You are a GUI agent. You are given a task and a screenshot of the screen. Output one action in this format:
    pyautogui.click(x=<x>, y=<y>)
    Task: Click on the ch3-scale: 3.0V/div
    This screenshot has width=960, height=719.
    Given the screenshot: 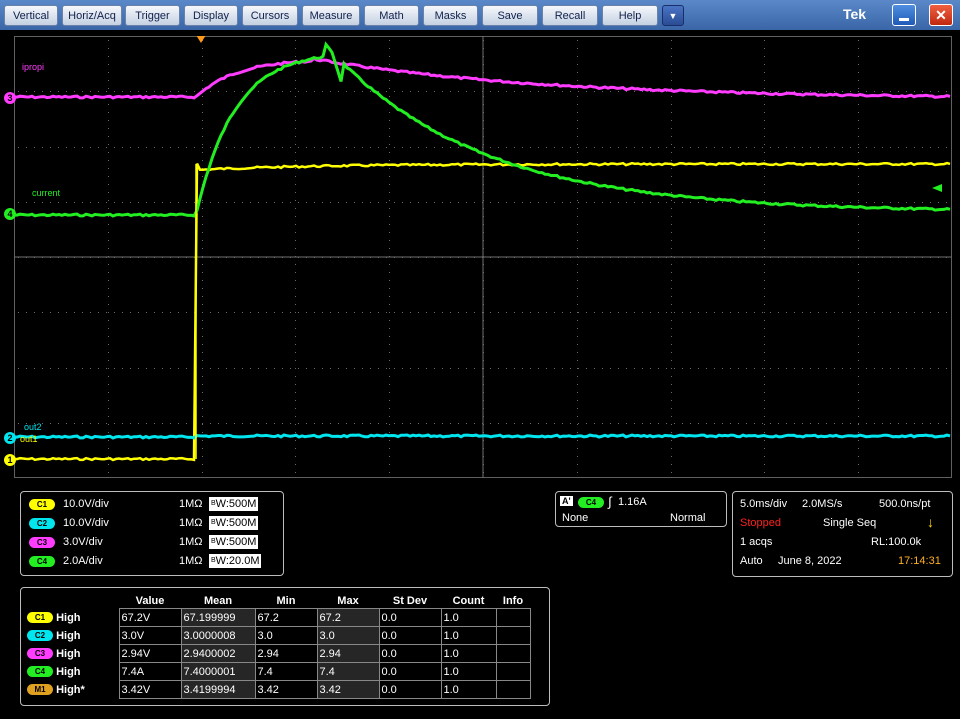 What is the action you would take?
    pyautogui.click(x=83, y=542)
    